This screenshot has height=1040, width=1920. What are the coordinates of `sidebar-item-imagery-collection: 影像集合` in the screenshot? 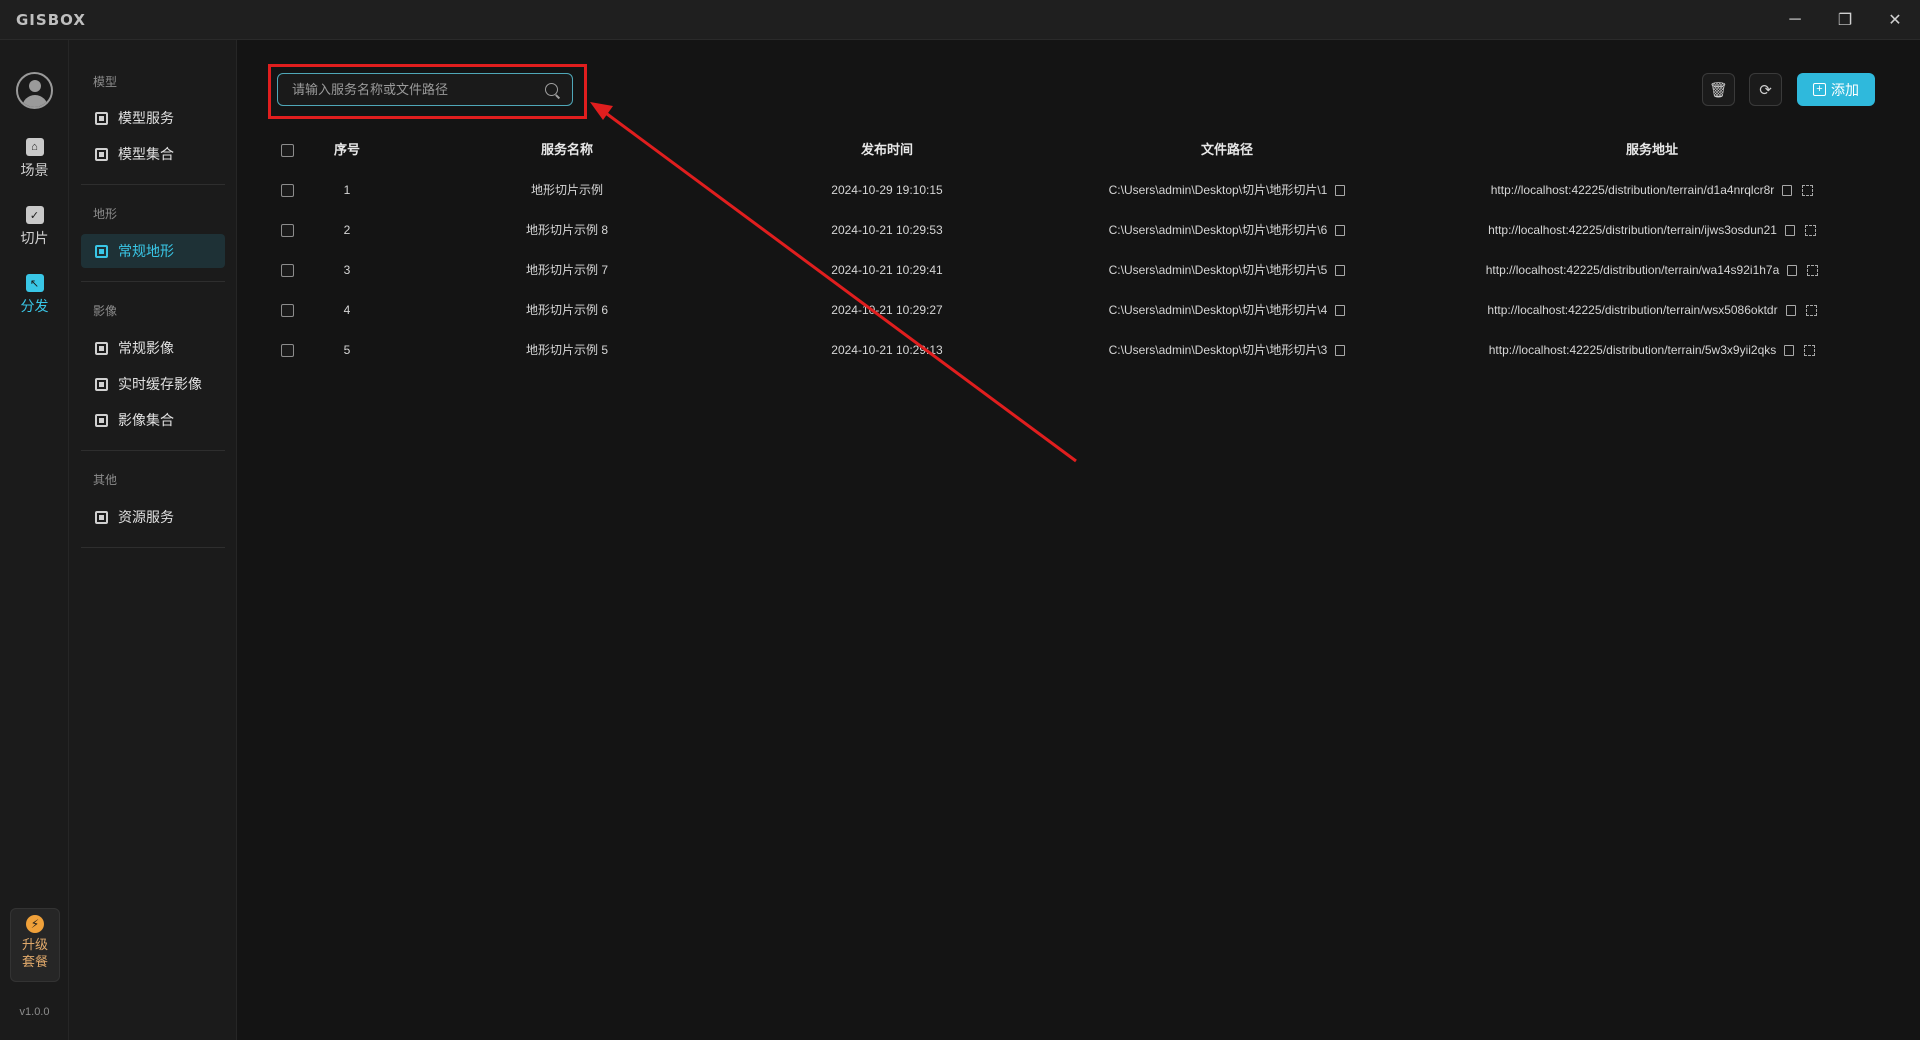 It's located at (153, 420).